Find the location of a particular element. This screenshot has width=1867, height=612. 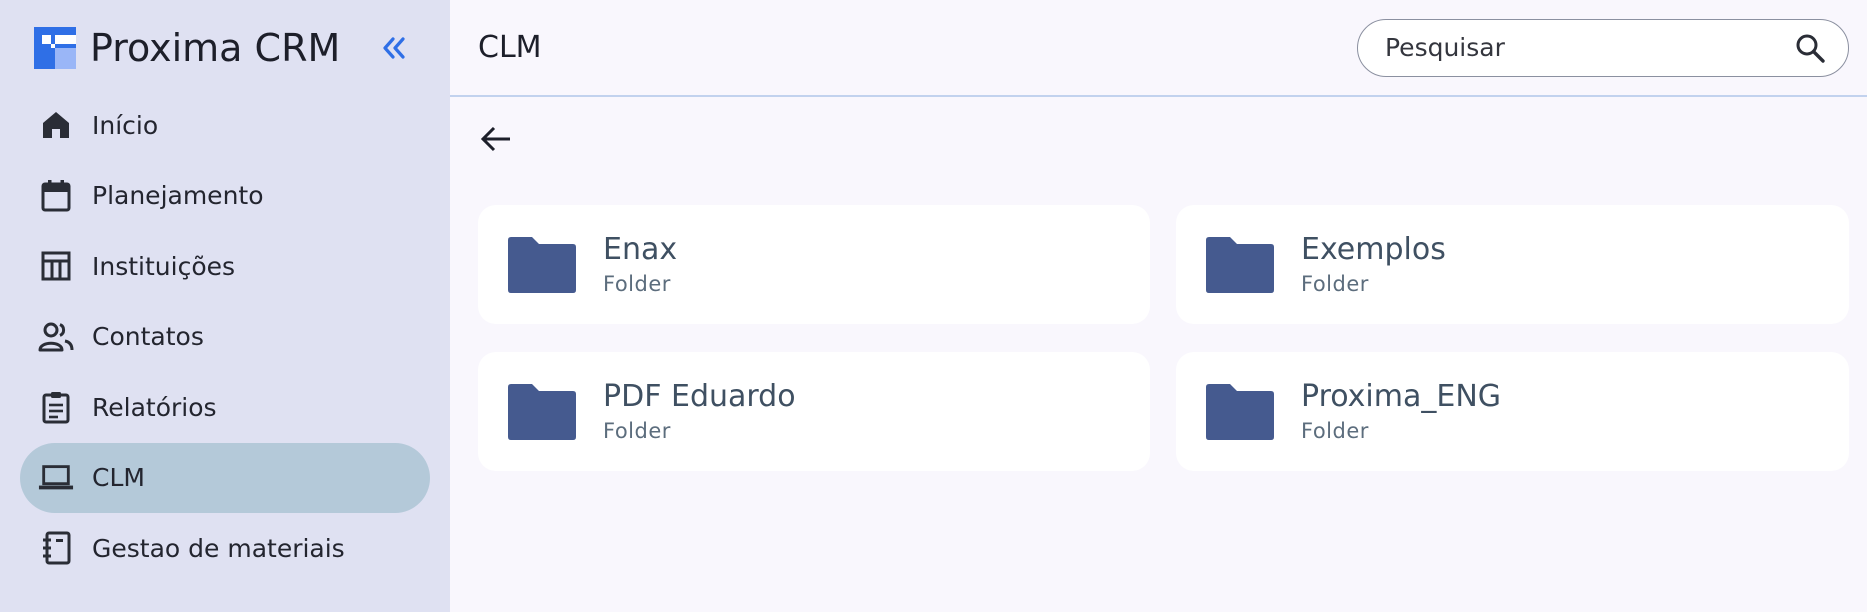

laptop-icon is located at coordinates (56, 478).